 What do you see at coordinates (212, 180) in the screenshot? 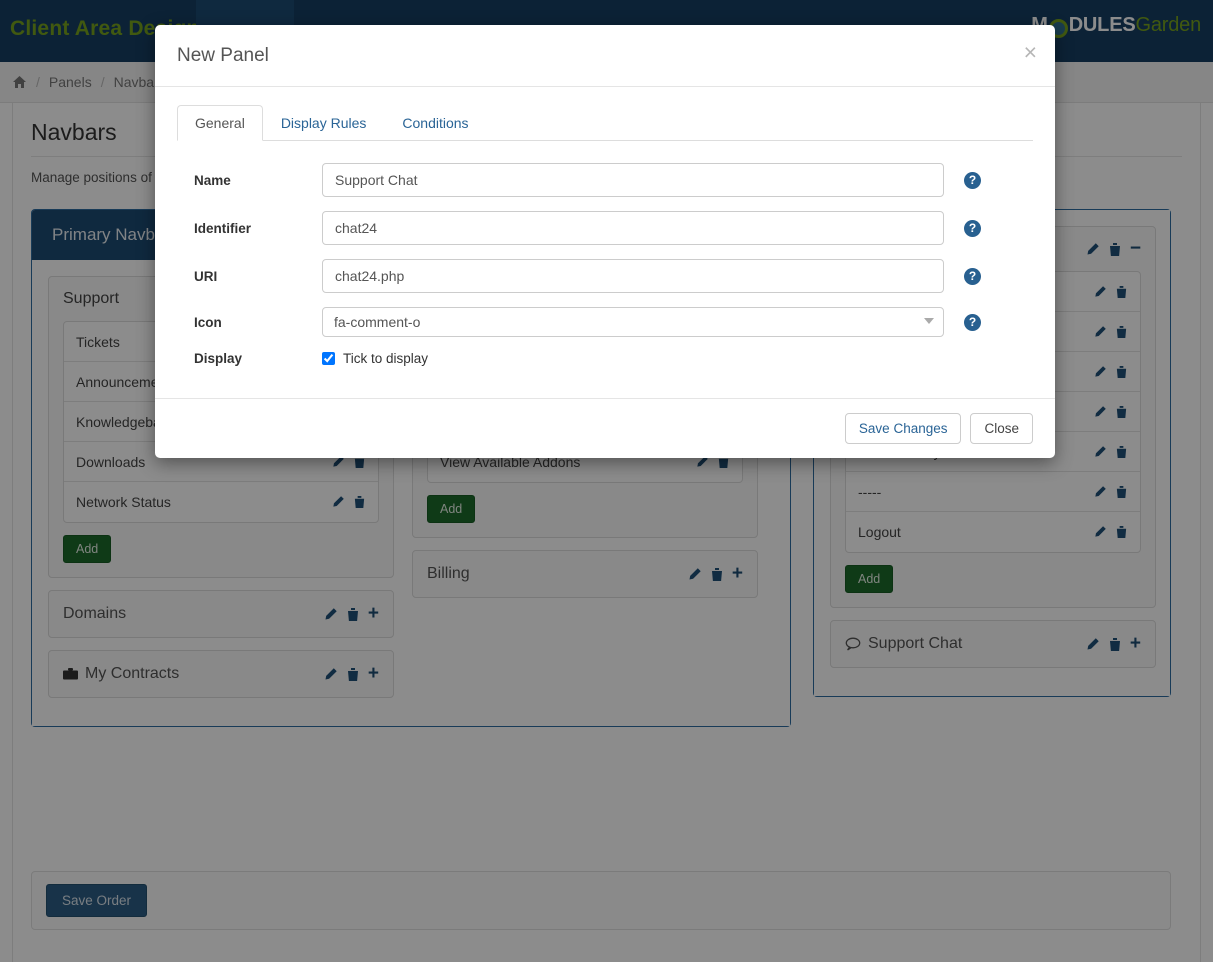
I see `name-label: Name` at bounding box center [212, 180].